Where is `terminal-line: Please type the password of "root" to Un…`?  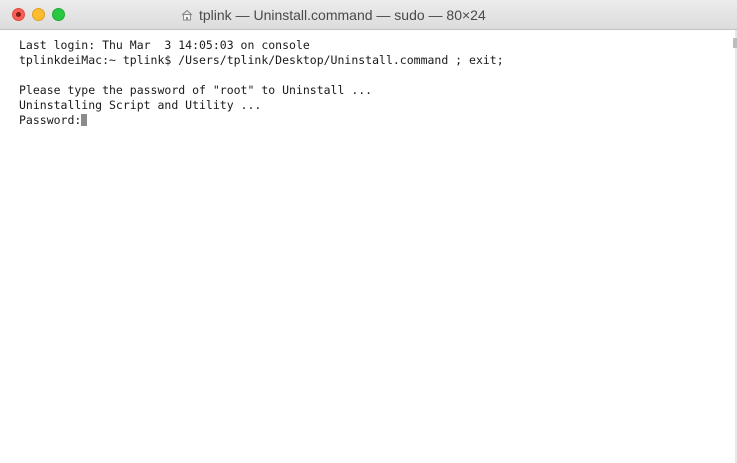 terminal-line: Please type the password of "root" to Un… is located at coordinates (196, 90).